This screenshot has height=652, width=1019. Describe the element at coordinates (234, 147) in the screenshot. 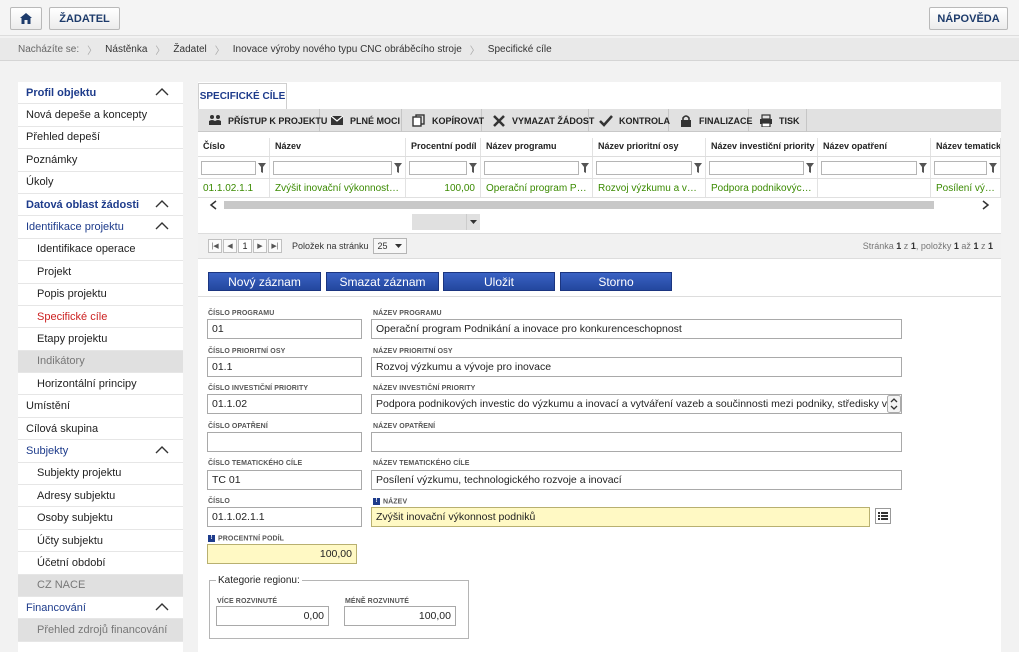

I see `column-header: Číslo` at that location.